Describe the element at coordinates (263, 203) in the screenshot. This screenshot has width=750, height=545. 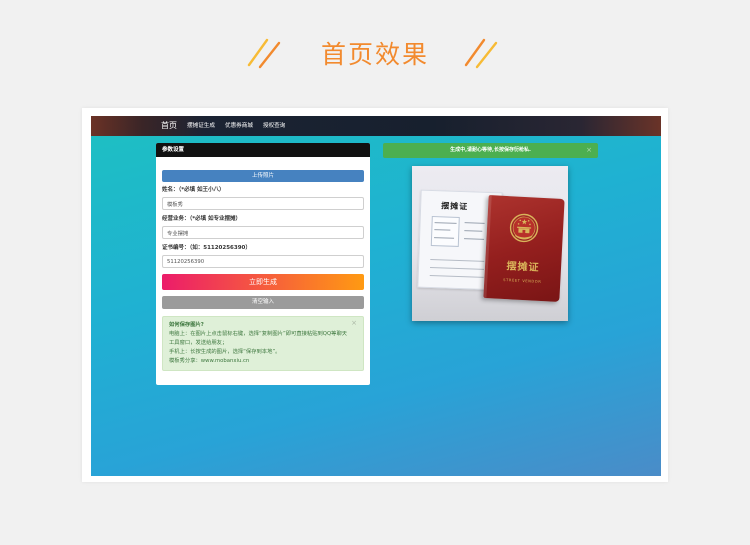
I see `name-input` at that location.